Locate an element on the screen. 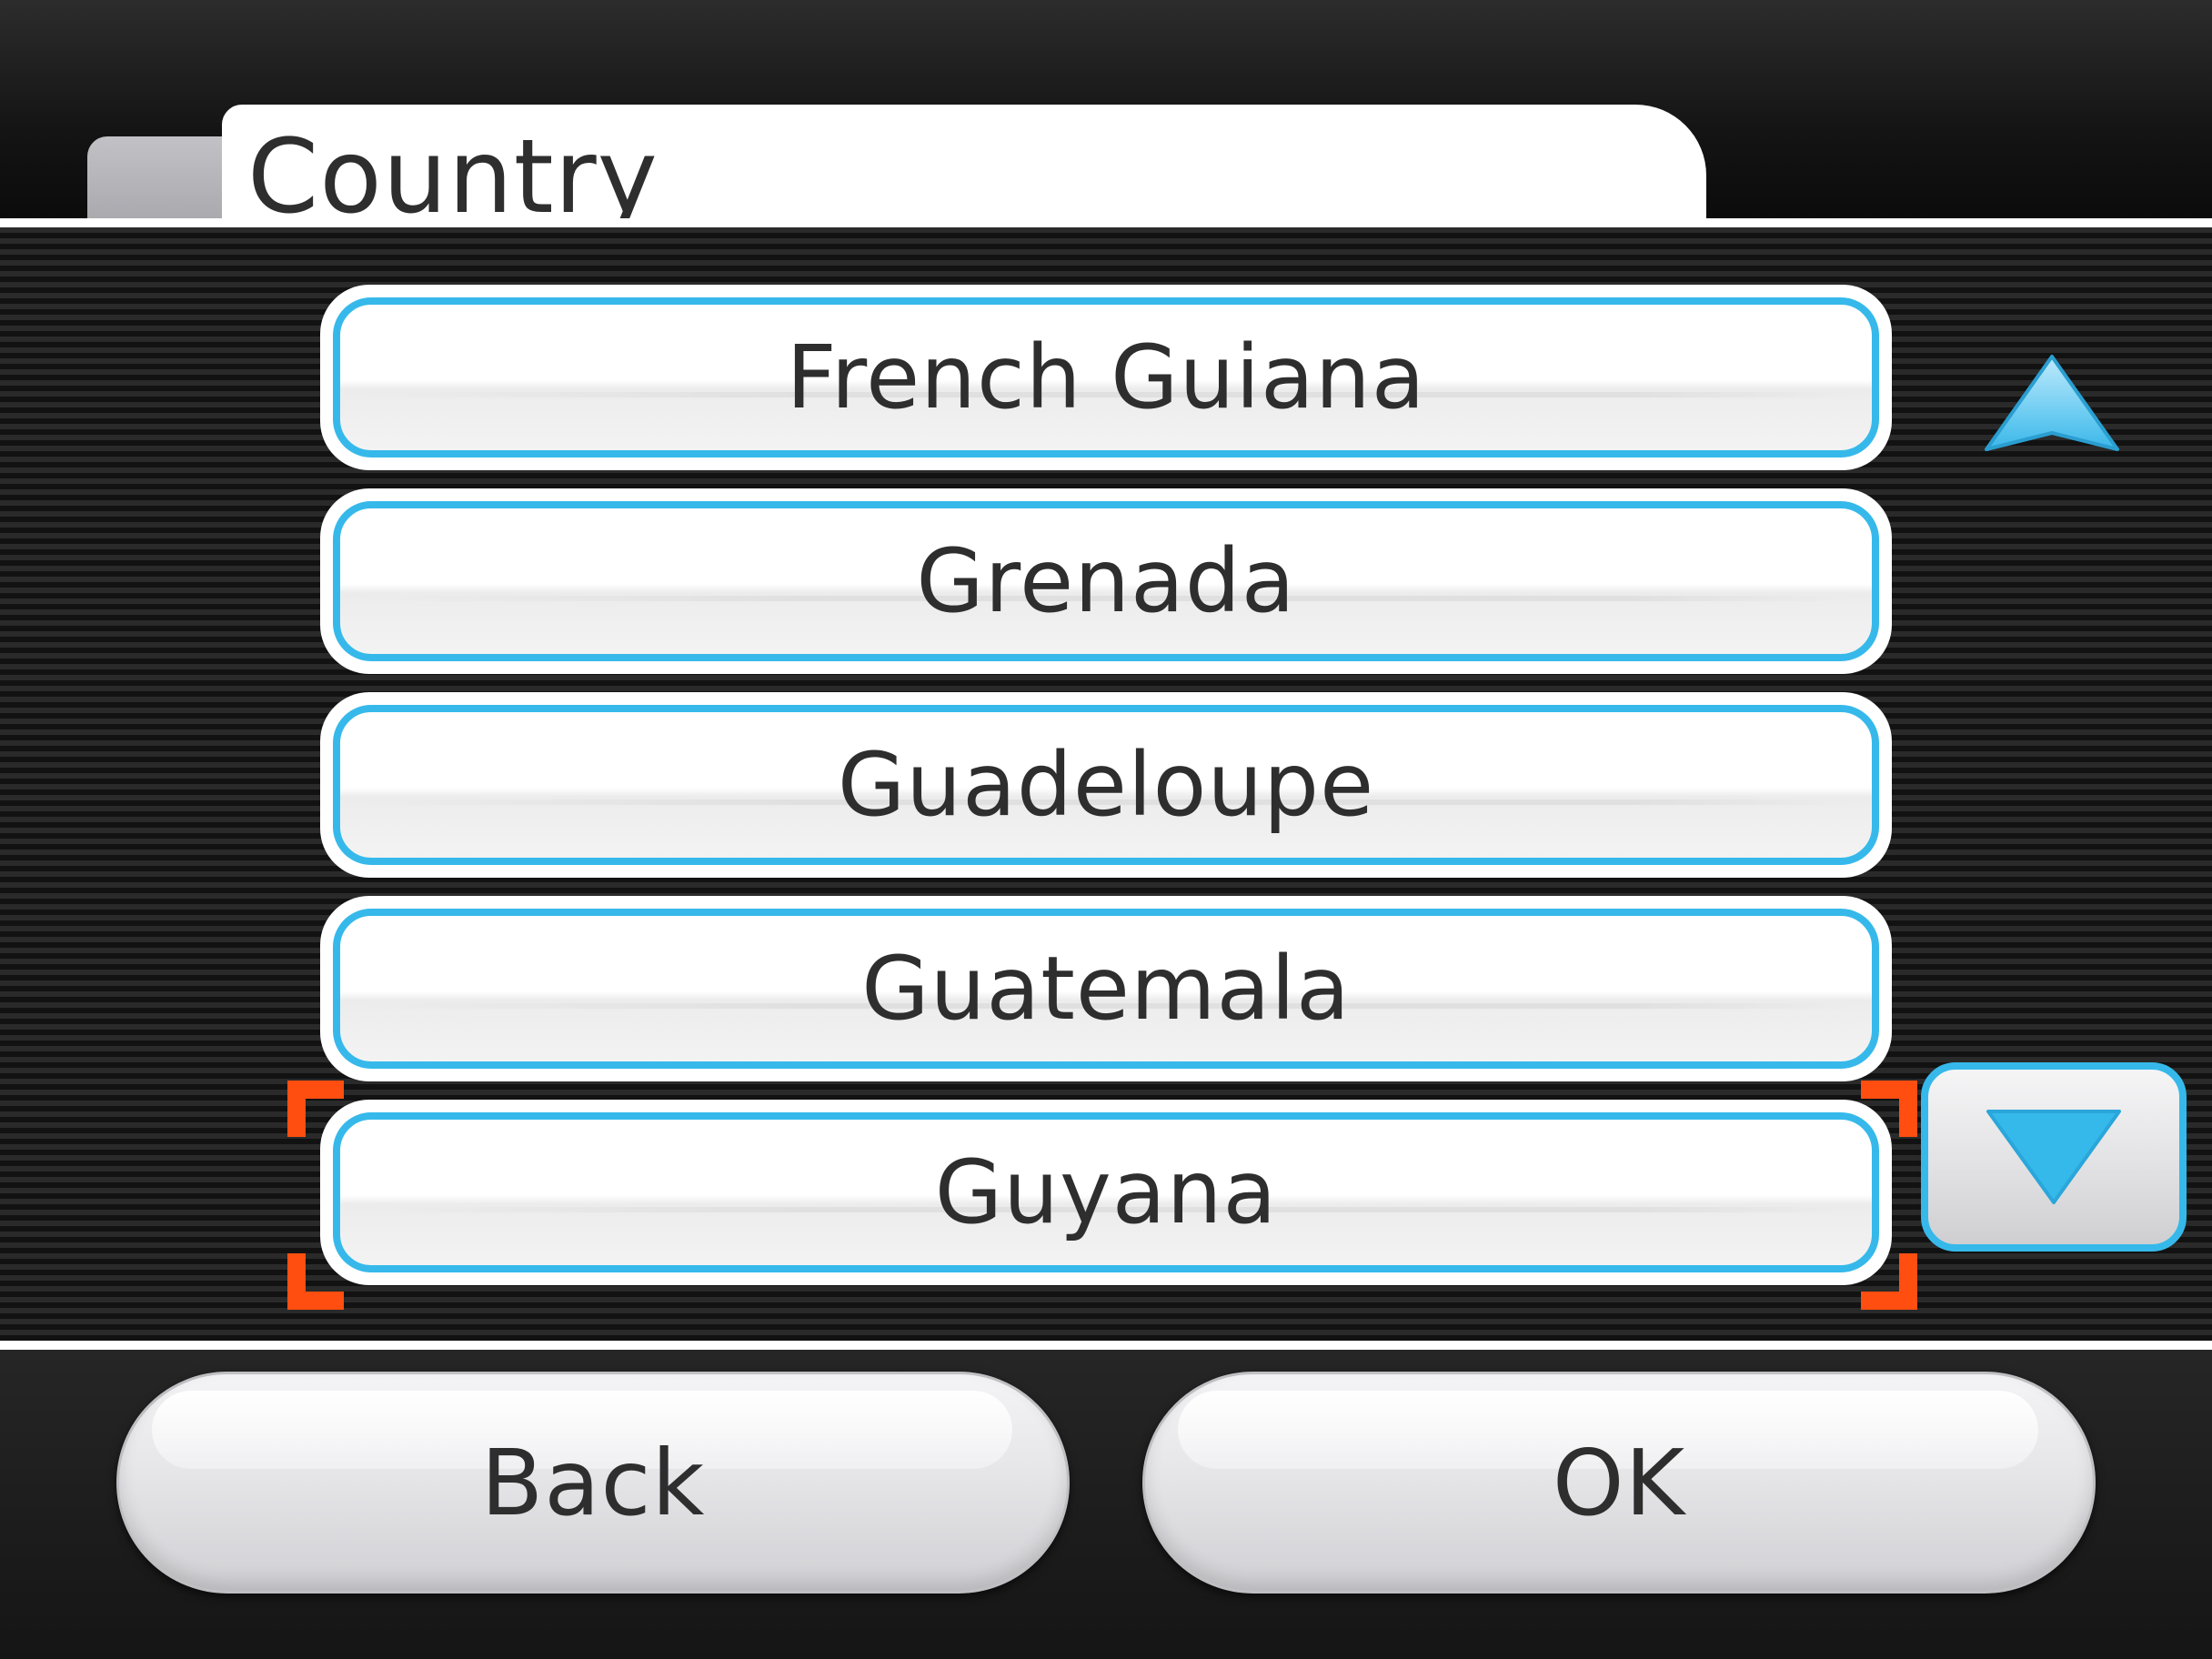 This screenshot has width=2212, height=1659. list-item-grenada: Grenada is located at coordinates (1106, 581).